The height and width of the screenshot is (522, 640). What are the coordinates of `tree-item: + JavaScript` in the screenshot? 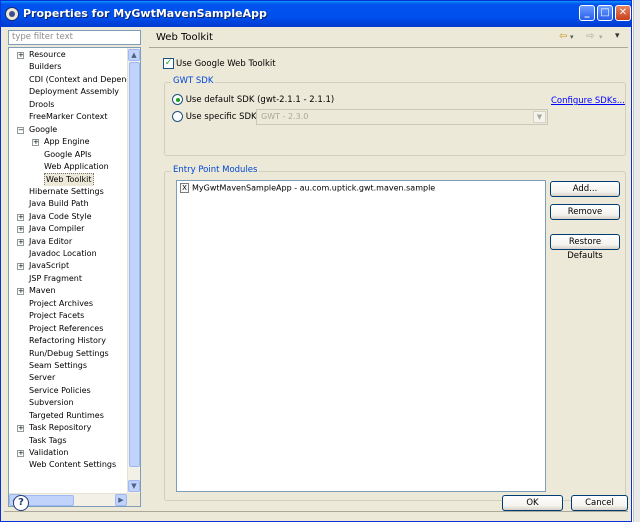 It's located at (68, 266).